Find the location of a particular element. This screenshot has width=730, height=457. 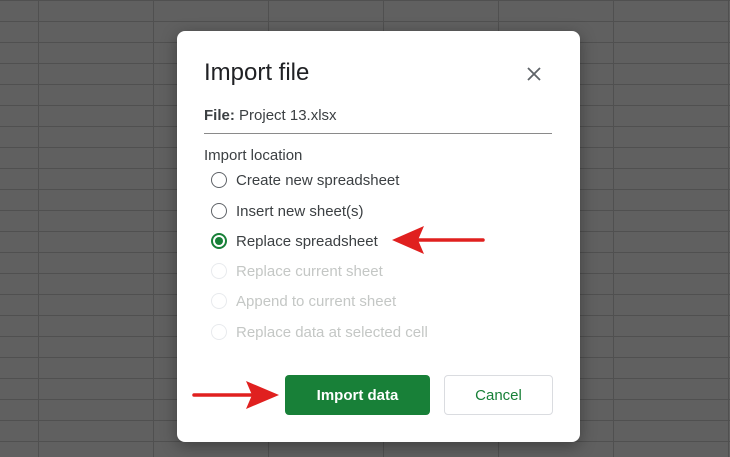

import-location-label: Import location is located at coordinates (253, 155).